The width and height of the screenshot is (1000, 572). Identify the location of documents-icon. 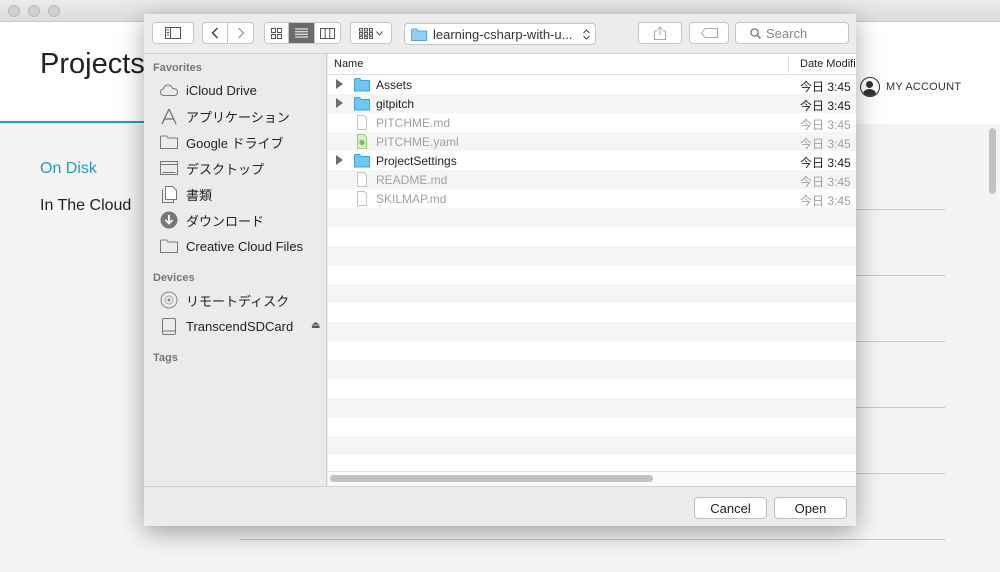
(169, 194).